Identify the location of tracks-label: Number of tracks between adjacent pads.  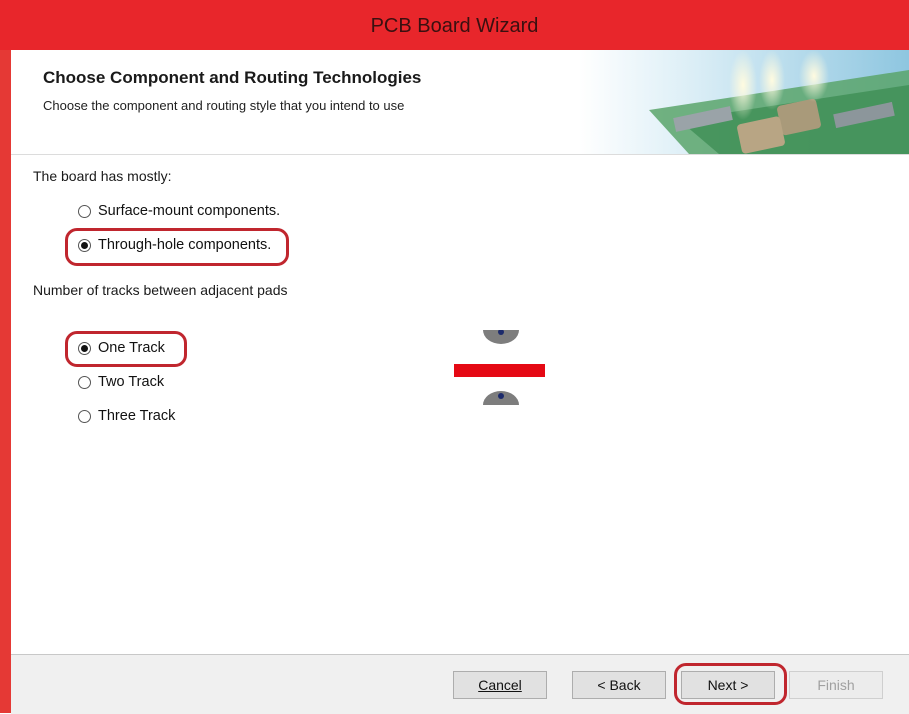
(160, 290).